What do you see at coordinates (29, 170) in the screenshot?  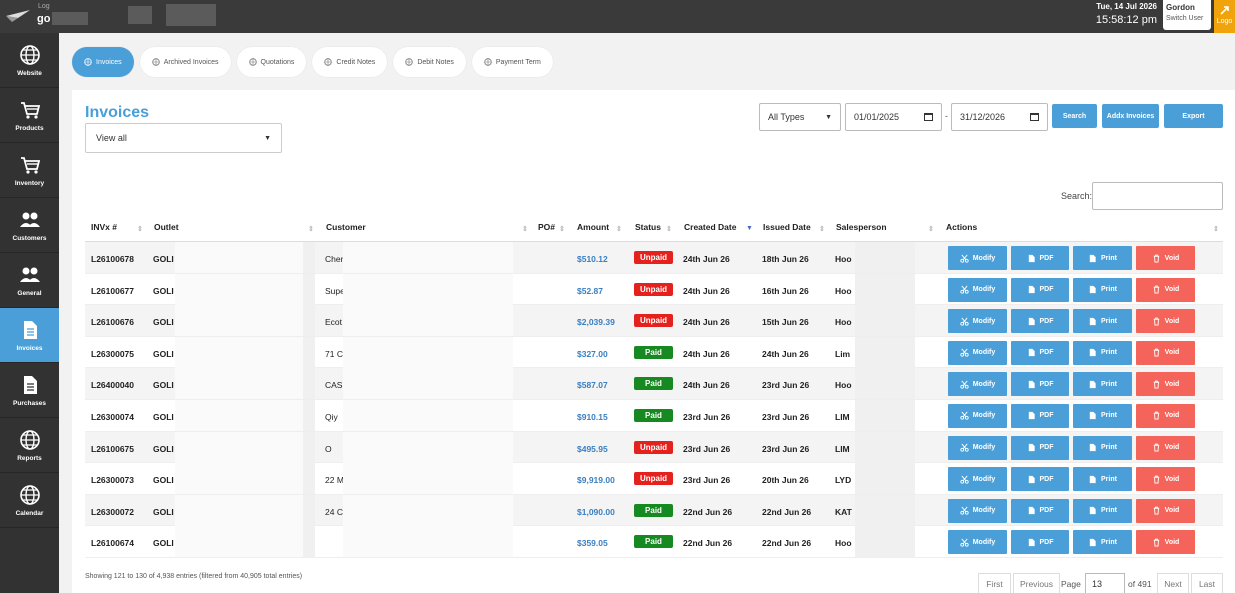 I see `sidebar-item-inventory: Inventory` at bounding box center [29, 170].